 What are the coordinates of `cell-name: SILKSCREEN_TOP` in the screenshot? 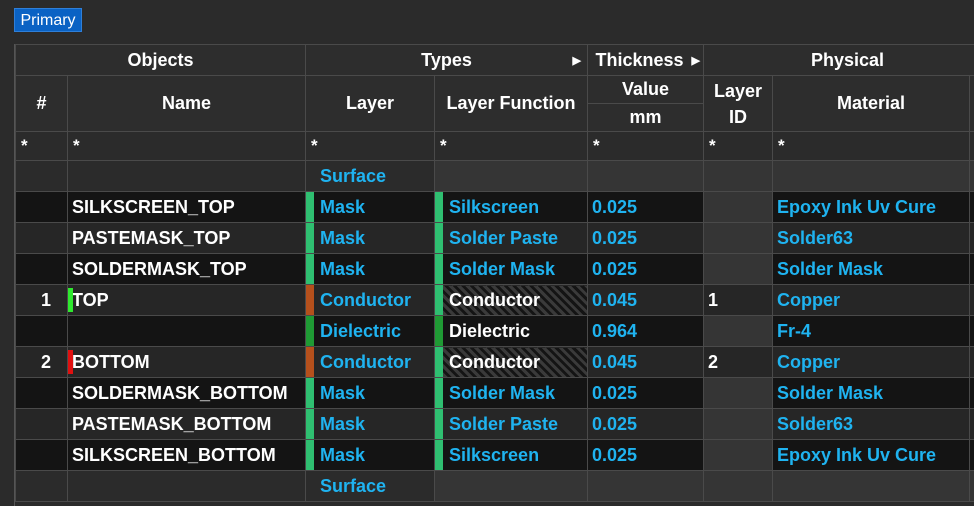 It's located at (186, 207).